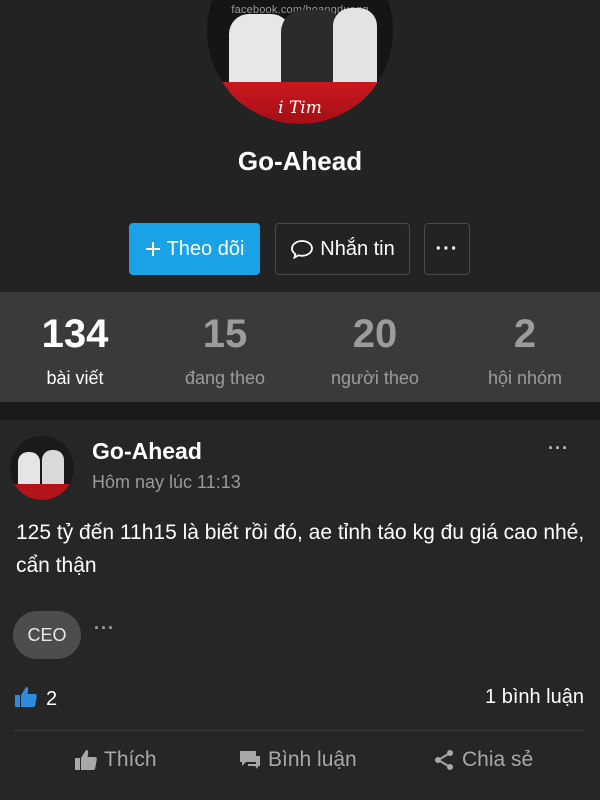  Describe the element at coordinates (47, 635) in the screenshot. I see `ceo-badge: CEO` at that location.